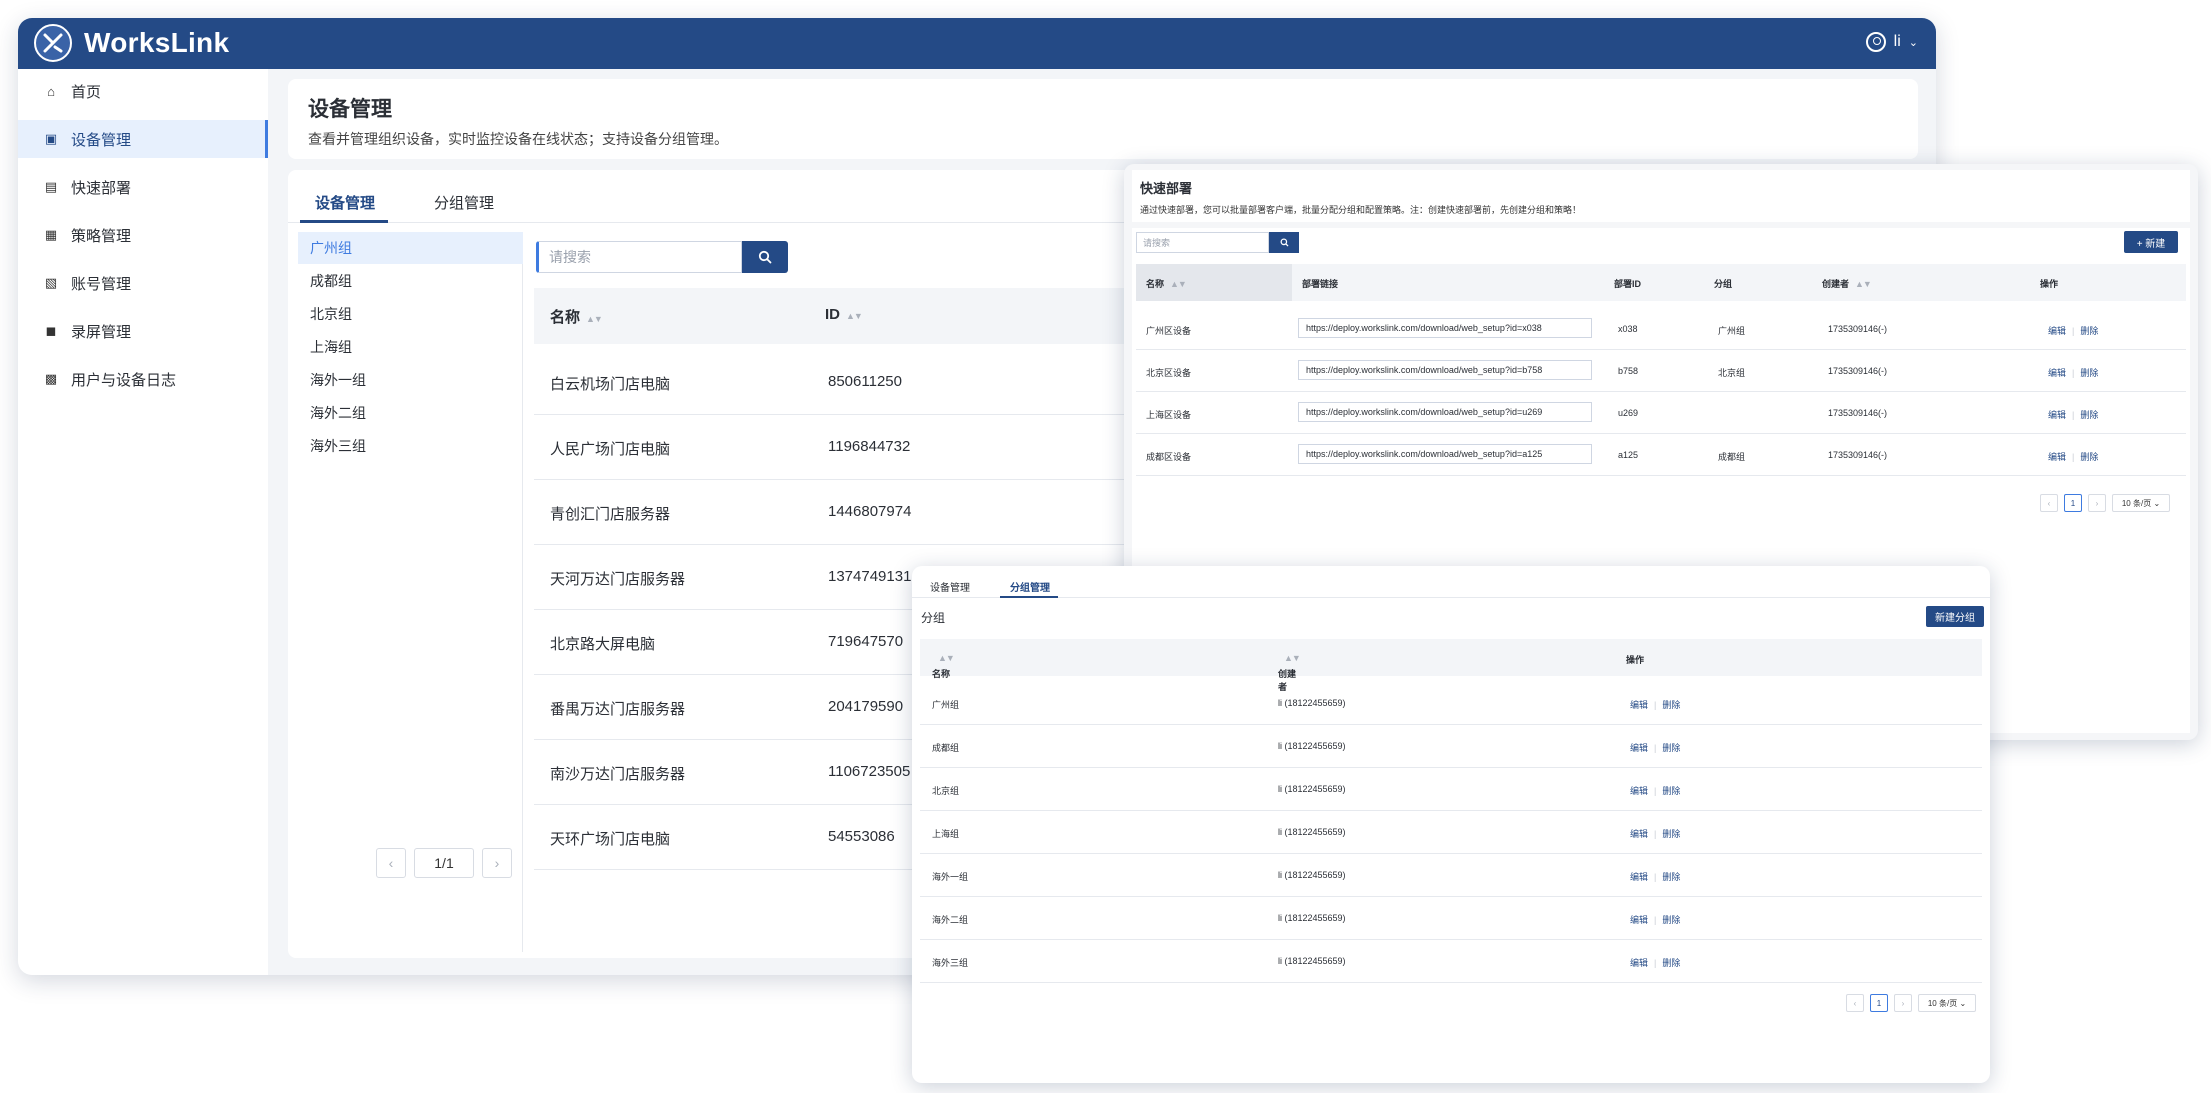  I want to click on group-item: 北京组, so click(410, 314).